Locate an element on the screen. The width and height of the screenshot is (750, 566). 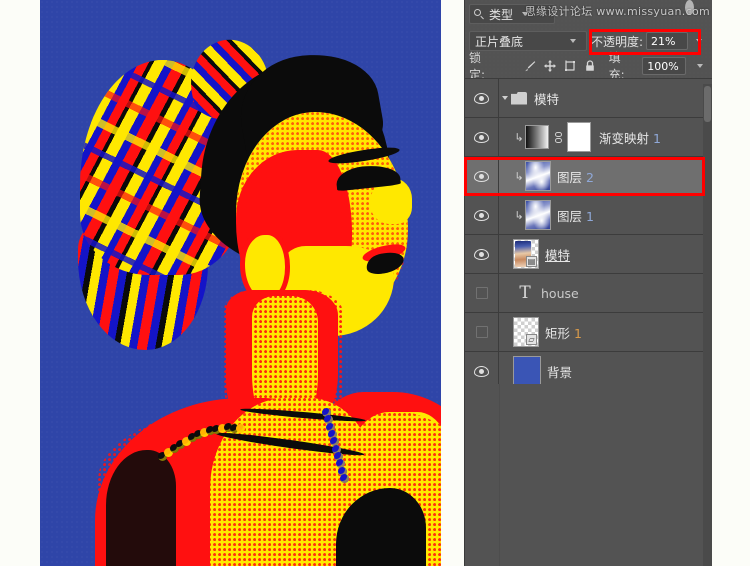
artboard-icon is located at coordinates (570, 66).